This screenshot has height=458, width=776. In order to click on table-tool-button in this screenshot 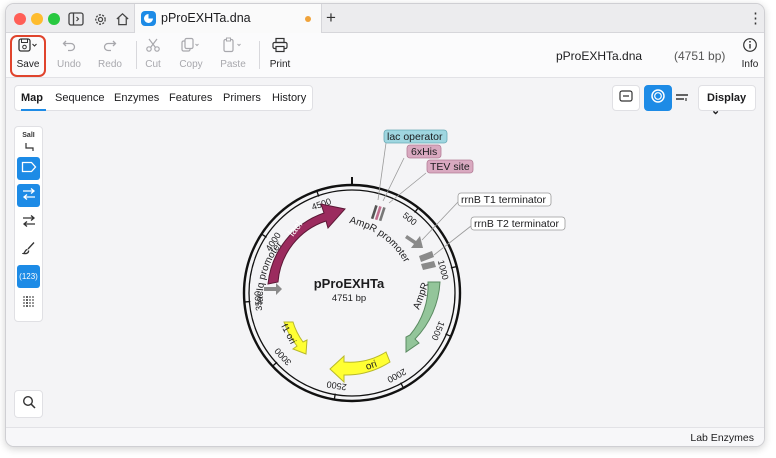, I will do `click(28, 303)`.